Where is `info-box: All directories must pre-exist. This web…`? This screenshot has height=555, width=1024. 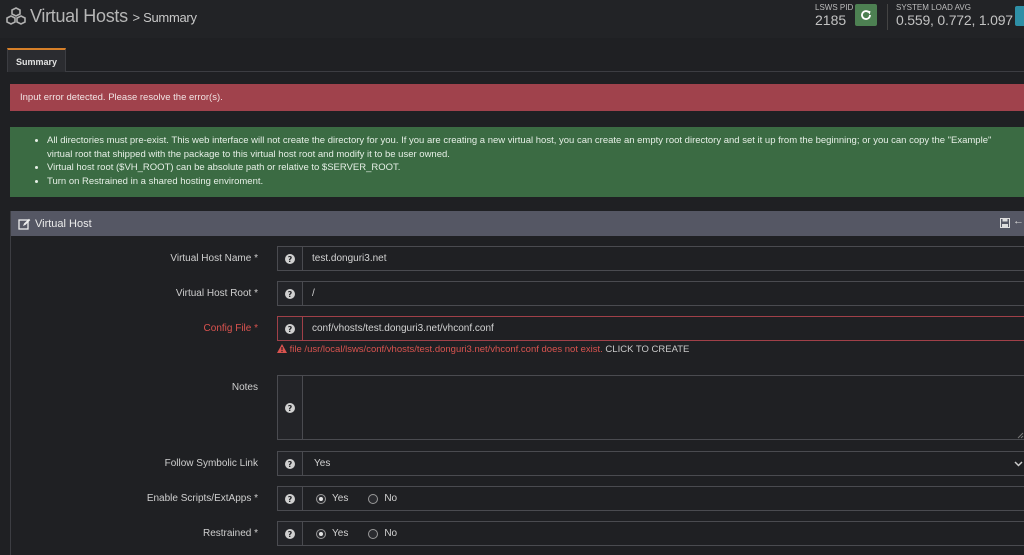
info-box: All directories must pre-exist. This web… is located at coordinates (517, 162).